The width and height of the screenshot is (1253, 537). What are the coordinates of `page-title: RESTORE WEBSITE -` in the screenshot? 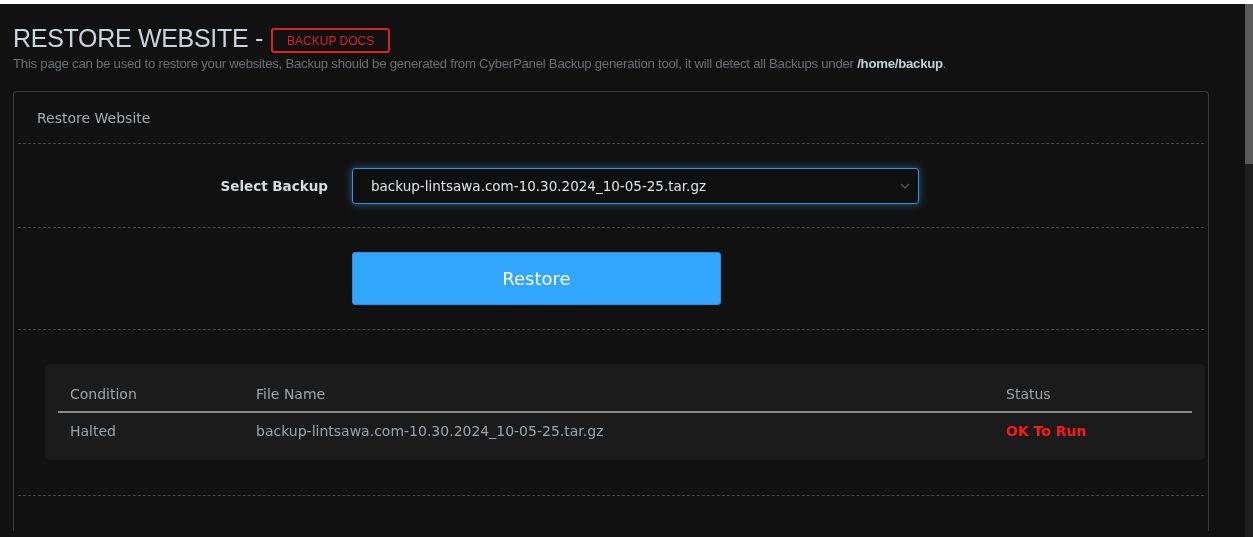 It's located at (138, 38).